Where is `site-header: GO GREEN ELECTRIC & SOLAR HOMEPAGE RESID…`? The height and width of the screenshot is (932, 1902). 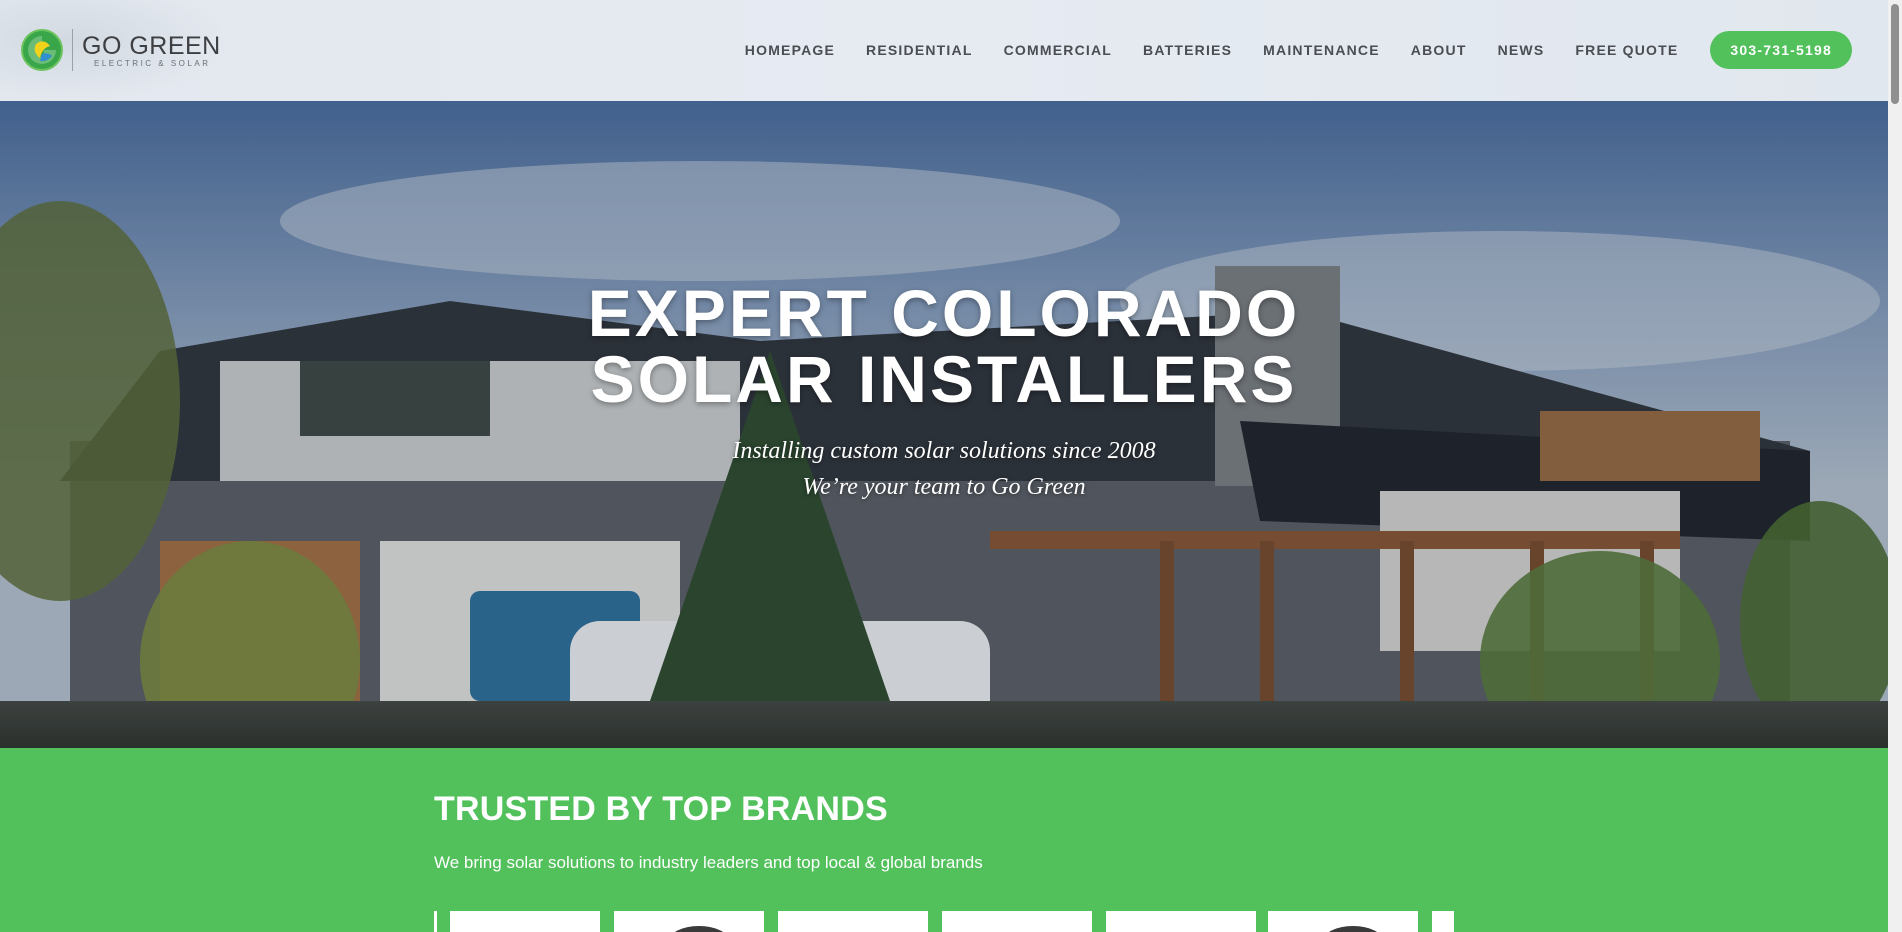
site-header: GO GREEN ELECTRIC & SOLAR HOMEPAGE RESID… is located at coordinates (944, 50).